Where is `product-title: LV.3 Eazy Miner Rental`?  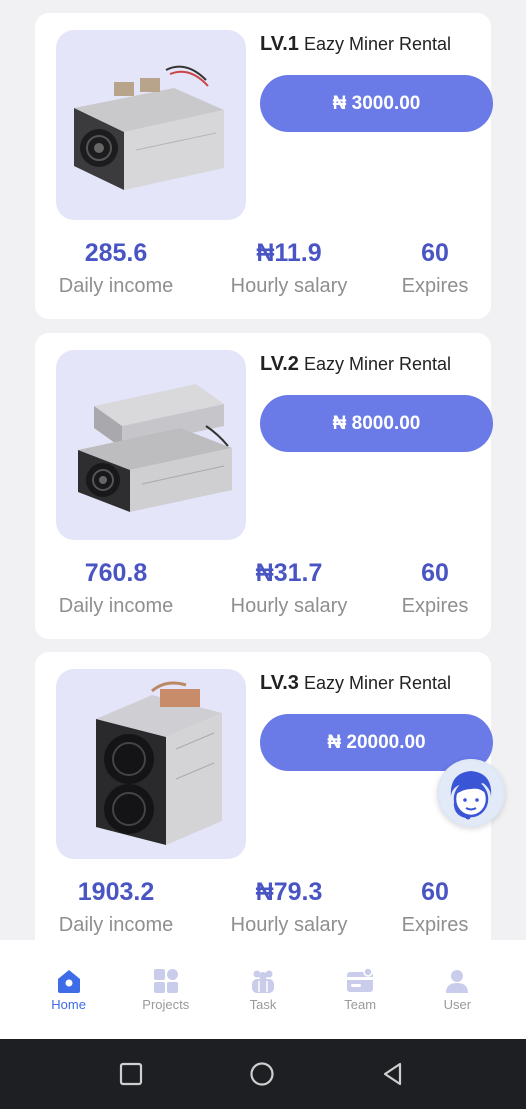
product-title: LV.3 Eazy Miner Rental is located at coordinates (355, 683).